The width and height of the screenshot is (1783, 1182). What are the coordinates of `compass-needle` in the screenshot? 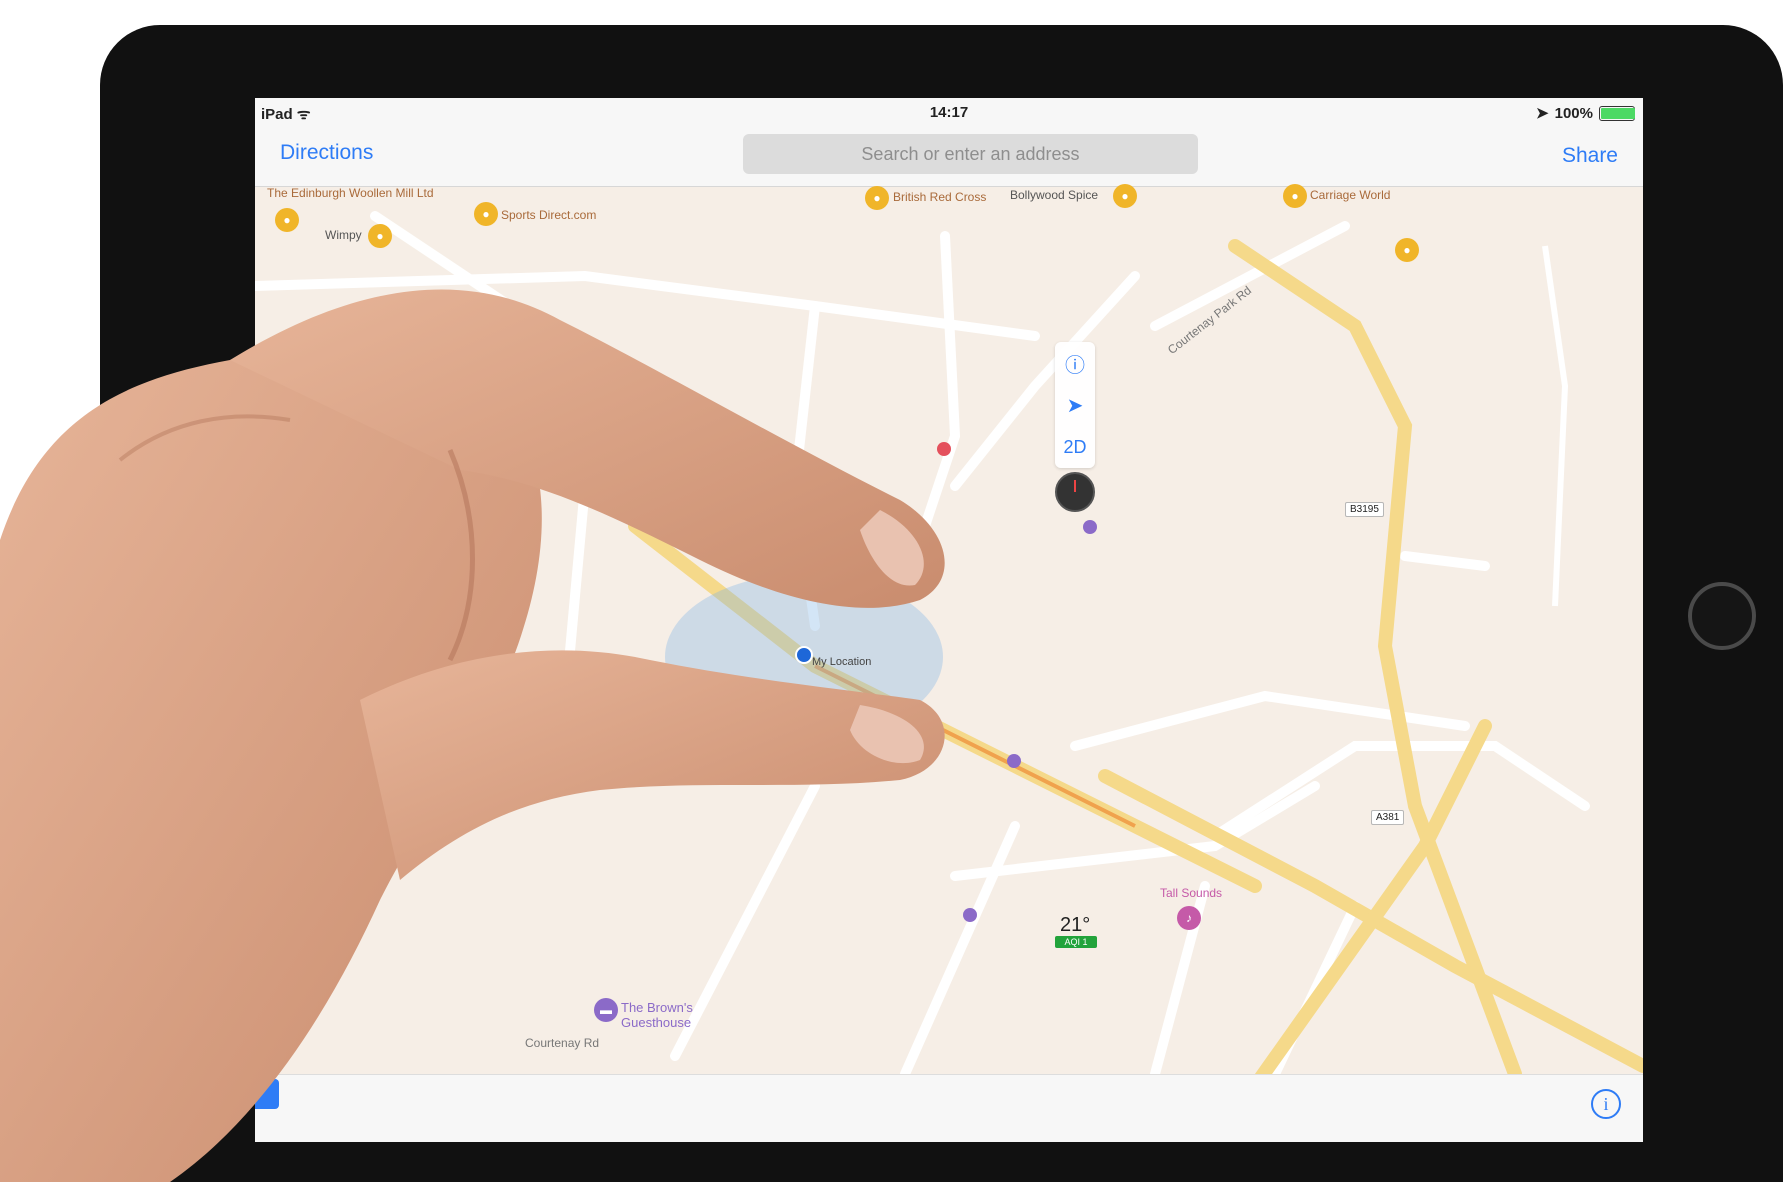 It's located at (1075, 486).